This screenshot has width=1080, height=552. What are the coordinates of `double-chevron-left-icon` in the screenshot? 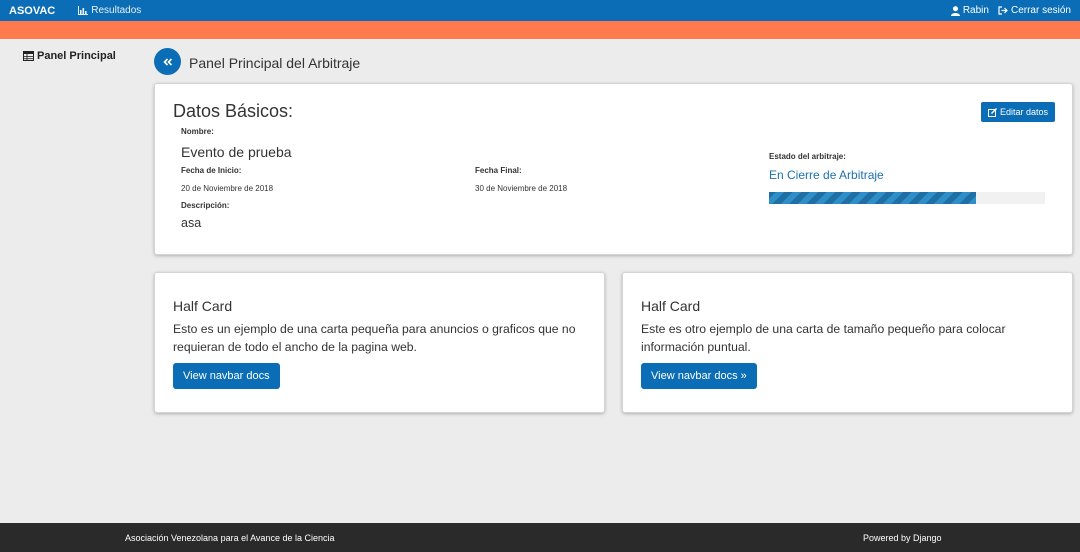 It's located at (167, 61).